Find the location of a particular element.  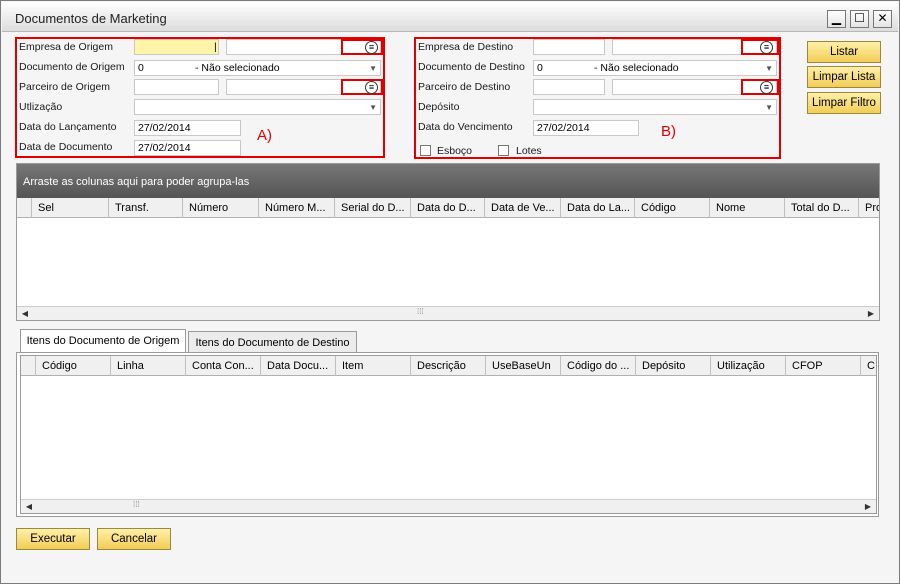

empresa-destino-input is located at coordinates (569, 47).